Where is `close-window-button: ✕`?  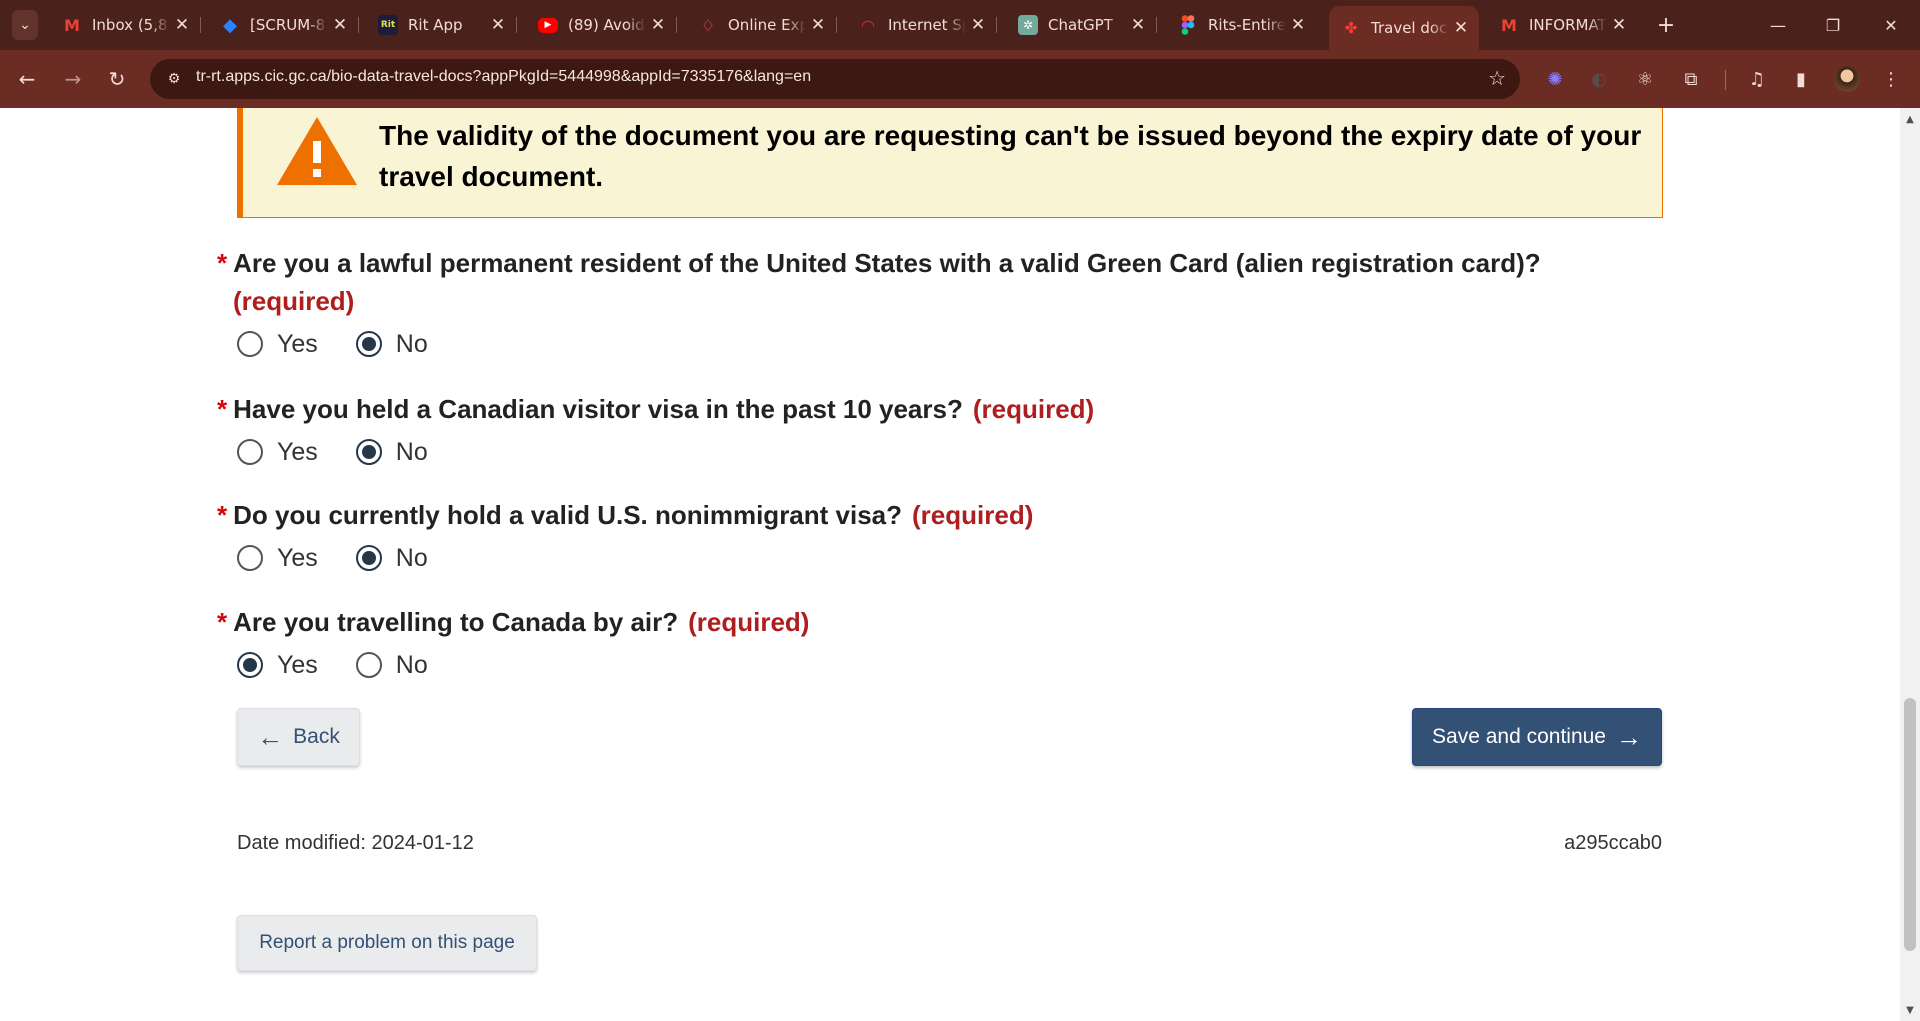 close-window-button: ✕ is located at coordinates (1891, 25).